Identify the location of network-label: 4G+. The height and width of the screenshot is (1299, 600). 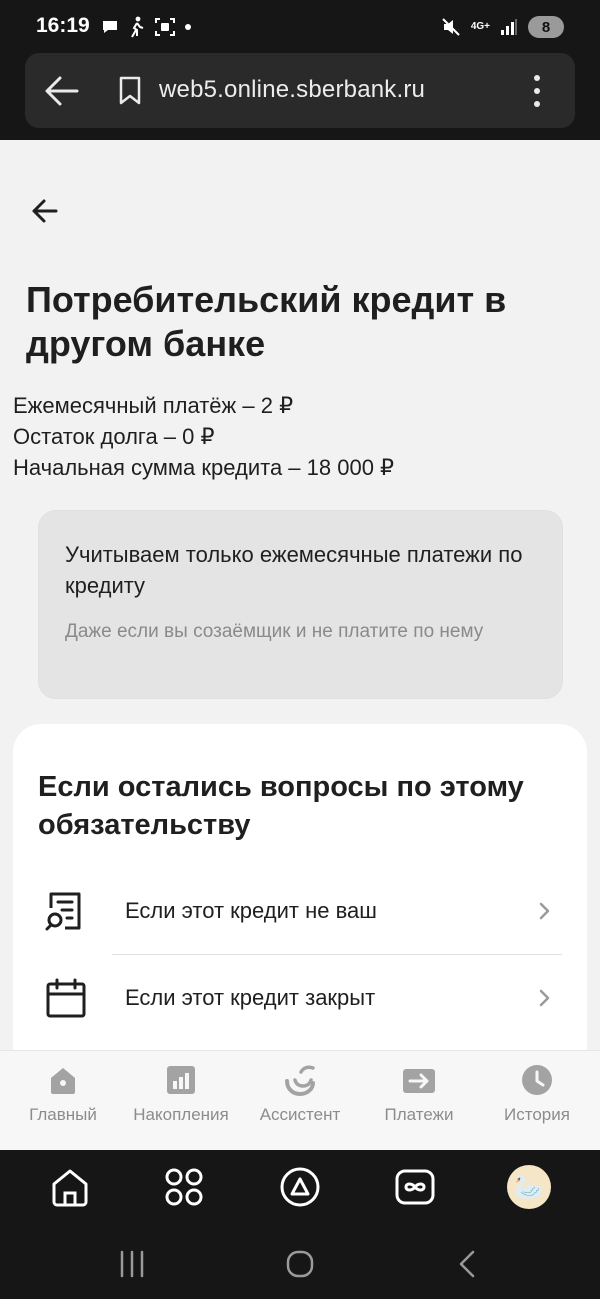
(480, 26).